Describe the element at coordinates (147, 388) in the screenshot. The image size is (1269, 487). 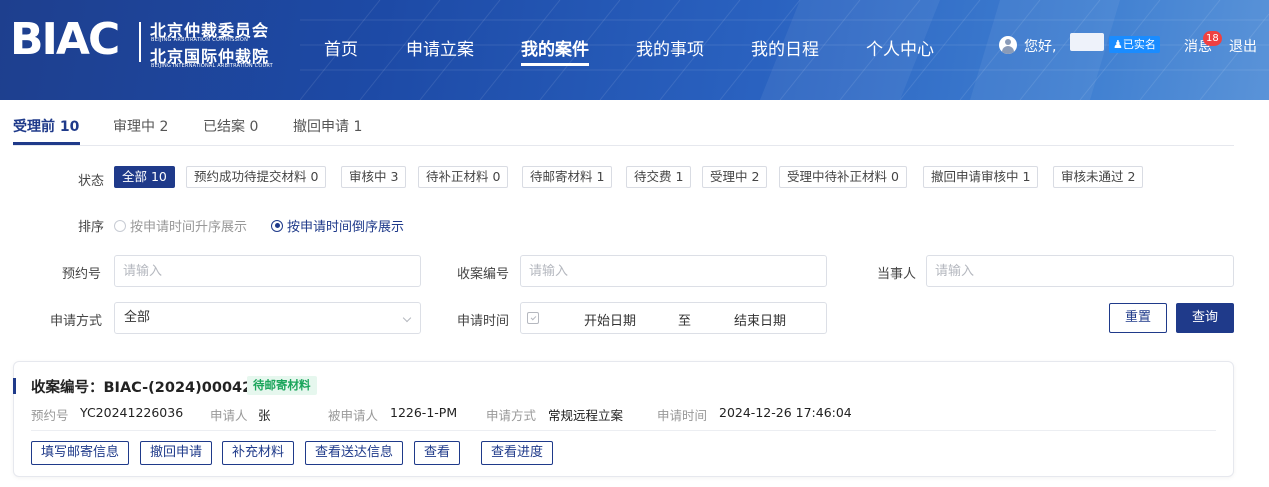
I see `case-number-title: 收案编号：BIAC-(2024)000426` at that location.